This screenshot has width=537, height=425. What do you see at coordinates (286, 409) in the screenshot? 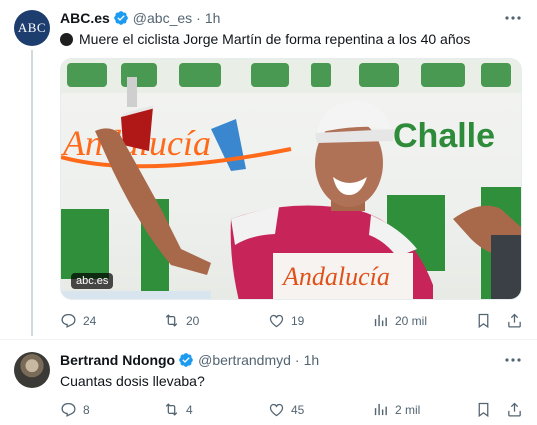
I see `like-button: 45` at bounding box center [286, 409].